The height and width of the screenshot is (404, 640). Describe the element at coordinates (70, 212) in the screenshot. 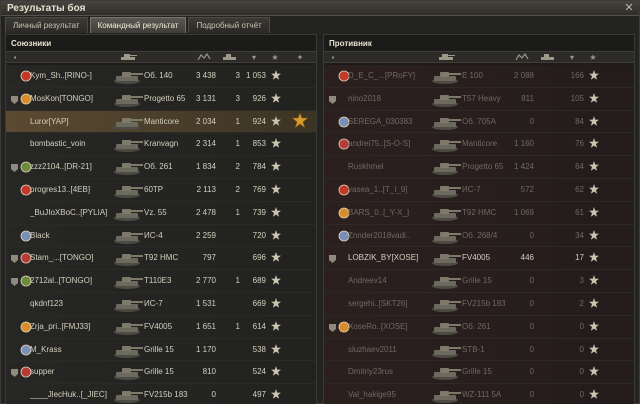

I see `player-name: _BuJIoXBoC..[PYLIA]` at that location.